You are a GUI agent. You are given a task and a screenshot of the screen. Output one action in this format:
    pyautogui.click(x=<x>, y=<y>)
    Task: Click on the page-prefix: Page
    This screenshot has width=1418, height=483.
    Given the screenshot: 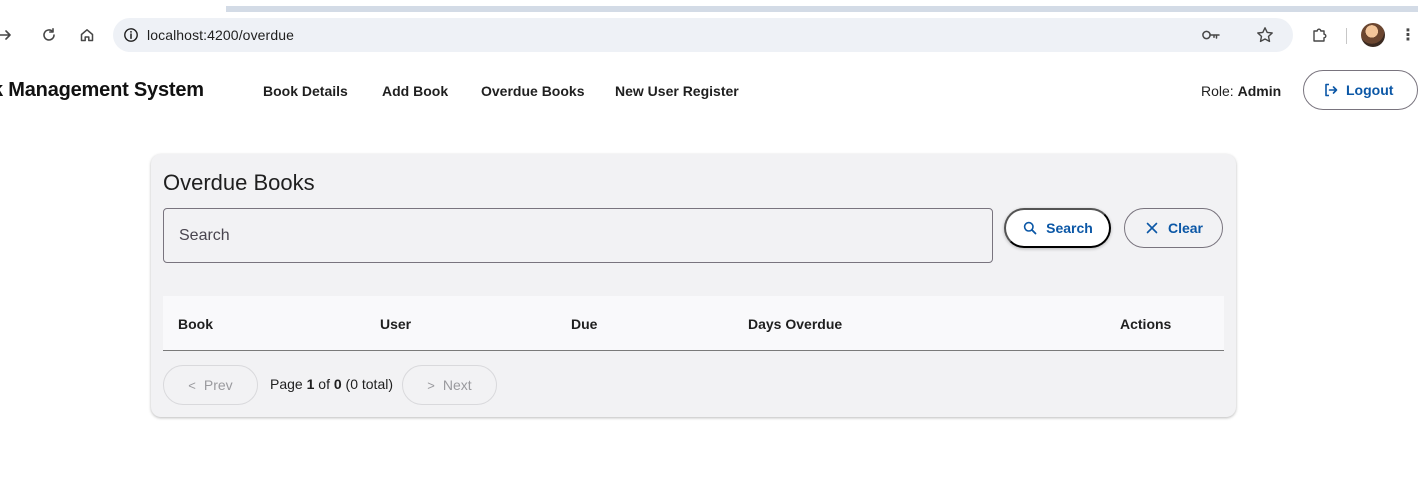 What is the action you would take?
    pyautogui.click(x=286, y=384)
    